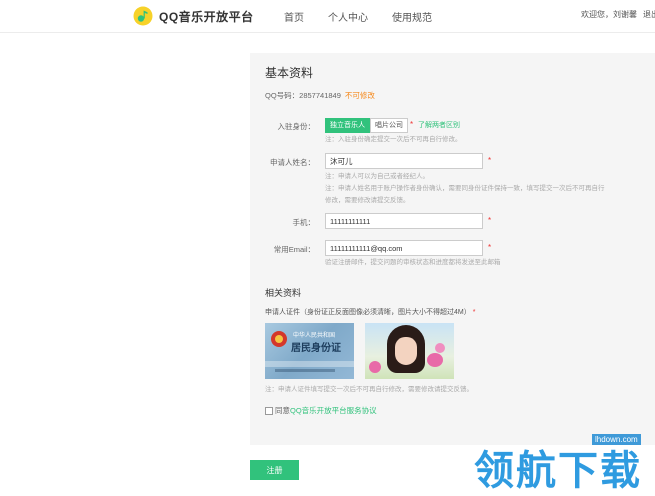  What do you see at coordinates (292, 162) in the screenshot?
I see `applicant-name-label: 申请人姓名：` at bounding box center [292, 162].